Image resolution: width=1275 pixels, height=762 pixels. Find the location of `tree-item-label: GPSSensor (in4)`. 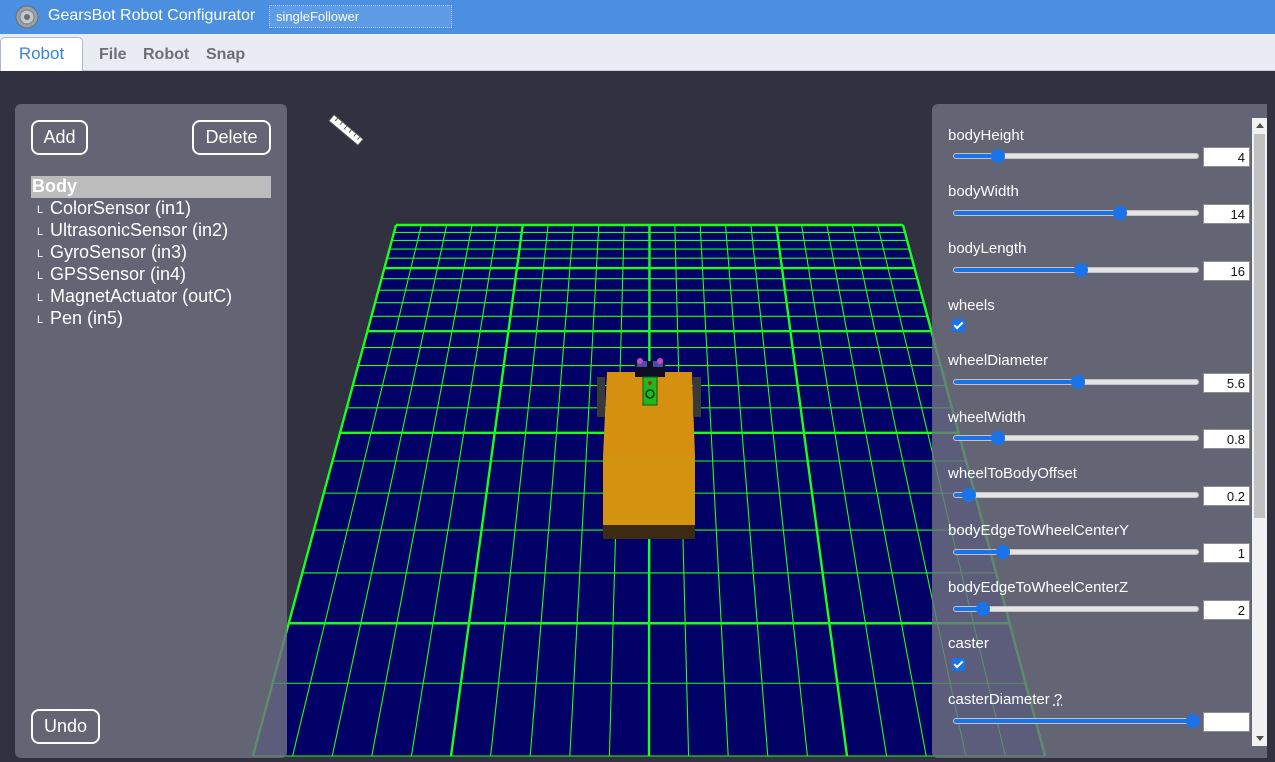

tree-item-label: GPSSensor (in4) is located at coordinates (118, 274).